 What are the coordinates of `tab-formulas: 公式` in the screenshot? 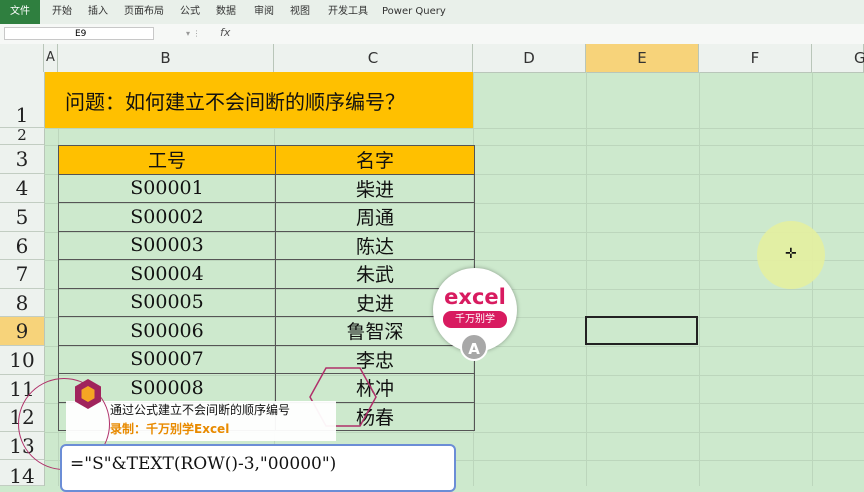 It's located at (190, 12).